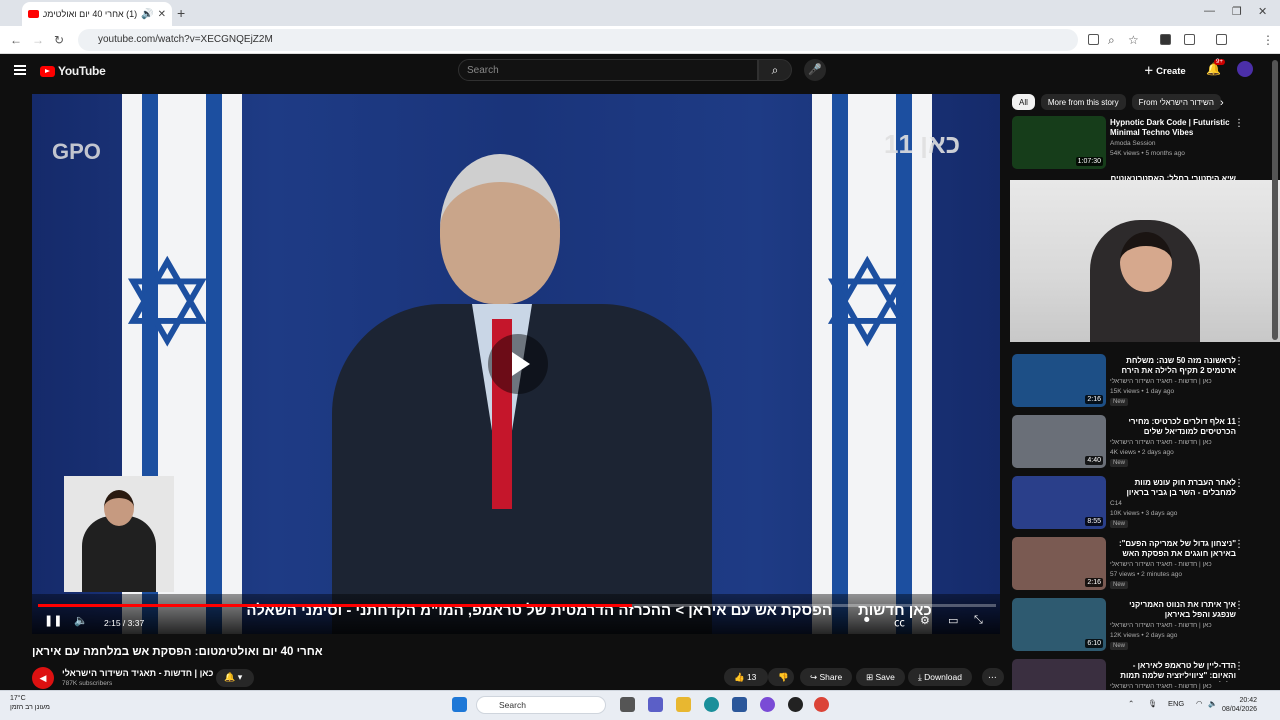 This screenshot has width=1280, height=720. Describe the element at coordinates (1212, 703) in the screenshot. I see `speaker-tray-icon: 🔈` at that location.